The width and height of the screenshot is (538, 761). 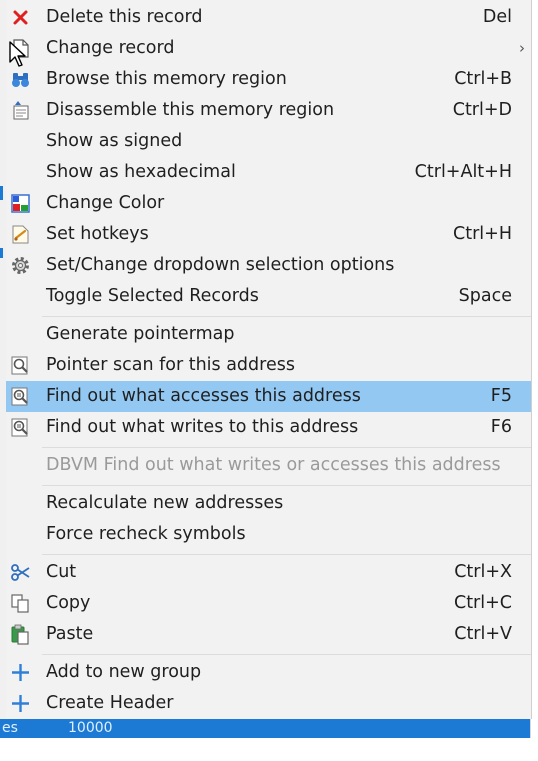 I want to click on binoculars-icon, so click(x=20, y=80).